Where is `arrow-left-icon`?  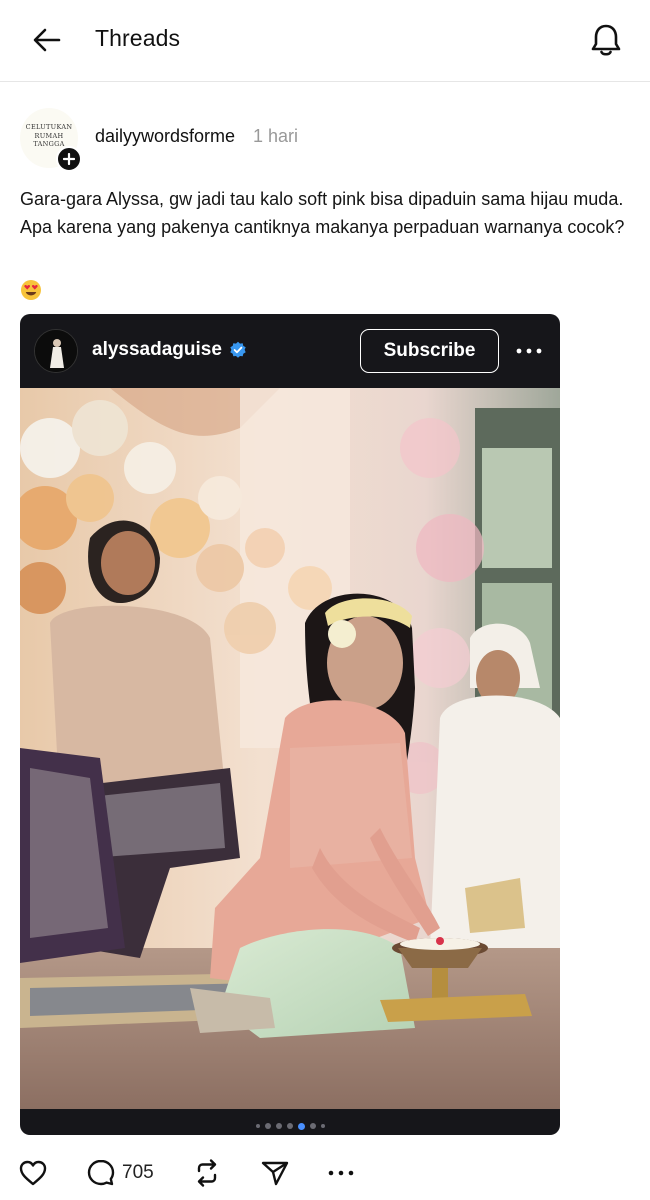
arrow-left-icon is located at coordinates (47, 40).